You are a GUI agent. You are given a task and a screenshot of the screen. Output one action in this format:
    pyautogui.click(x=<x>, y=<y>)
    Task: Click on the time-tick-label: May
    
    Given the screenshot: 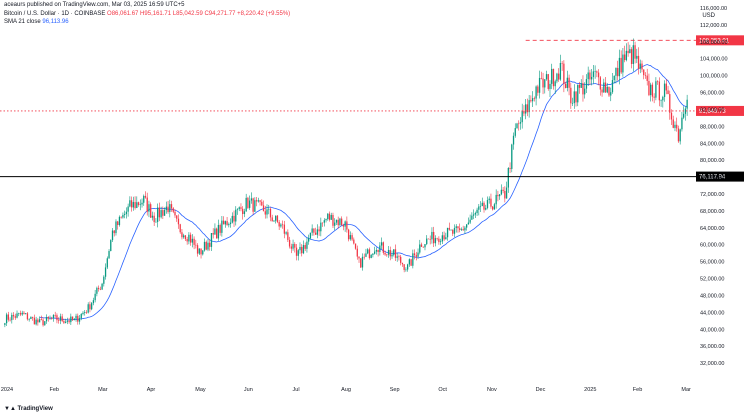 What is the action you would take?
    pyautogui.click(x=200, y=390)
    